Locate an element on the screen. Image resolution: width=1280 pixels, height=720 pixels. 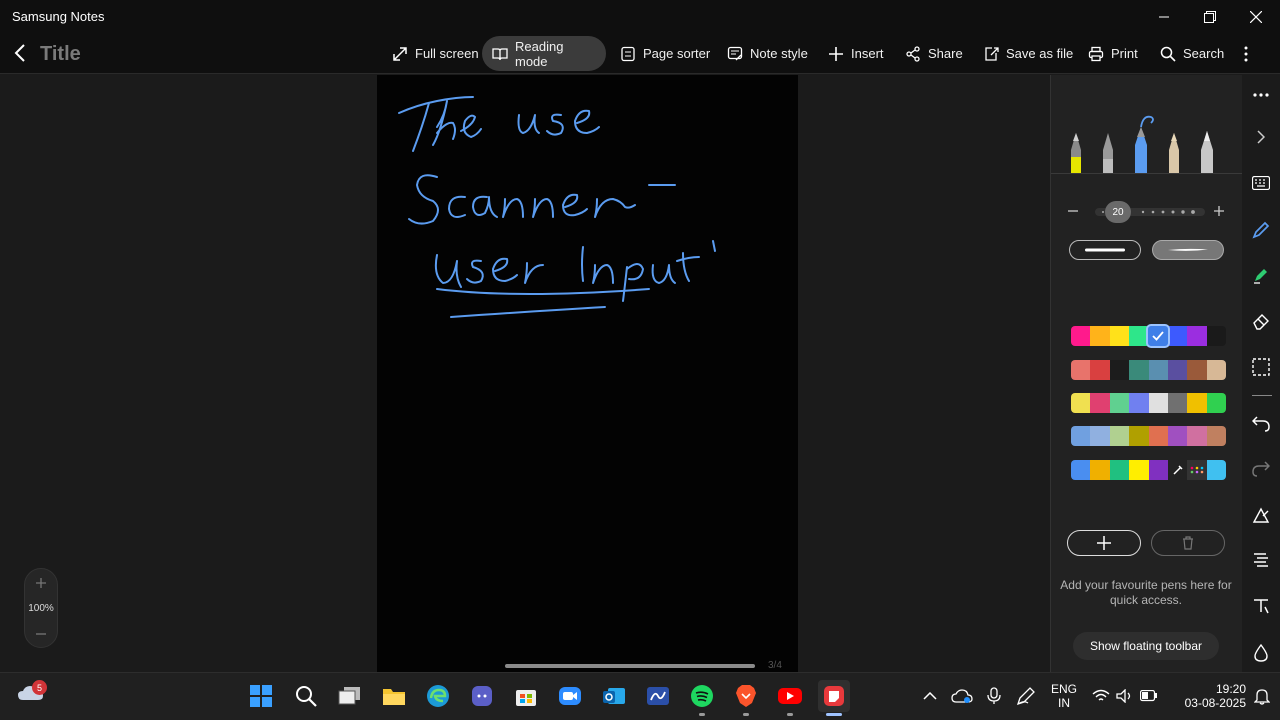
save-as-file-button: Save as file is located at coordinates (1028, 53).